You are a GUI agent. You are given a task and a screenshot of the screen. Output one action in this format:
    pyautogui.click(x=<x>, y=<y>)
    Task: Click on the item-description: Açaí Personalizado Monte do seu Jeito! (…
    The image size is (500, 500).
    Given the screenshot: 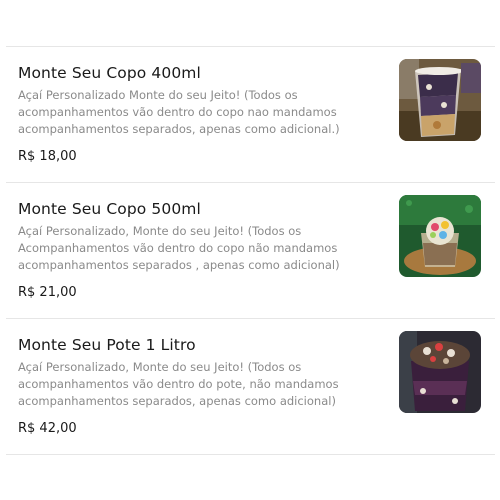 What is the action you would take?
    pyautogui.click(x=179, y=112)
    